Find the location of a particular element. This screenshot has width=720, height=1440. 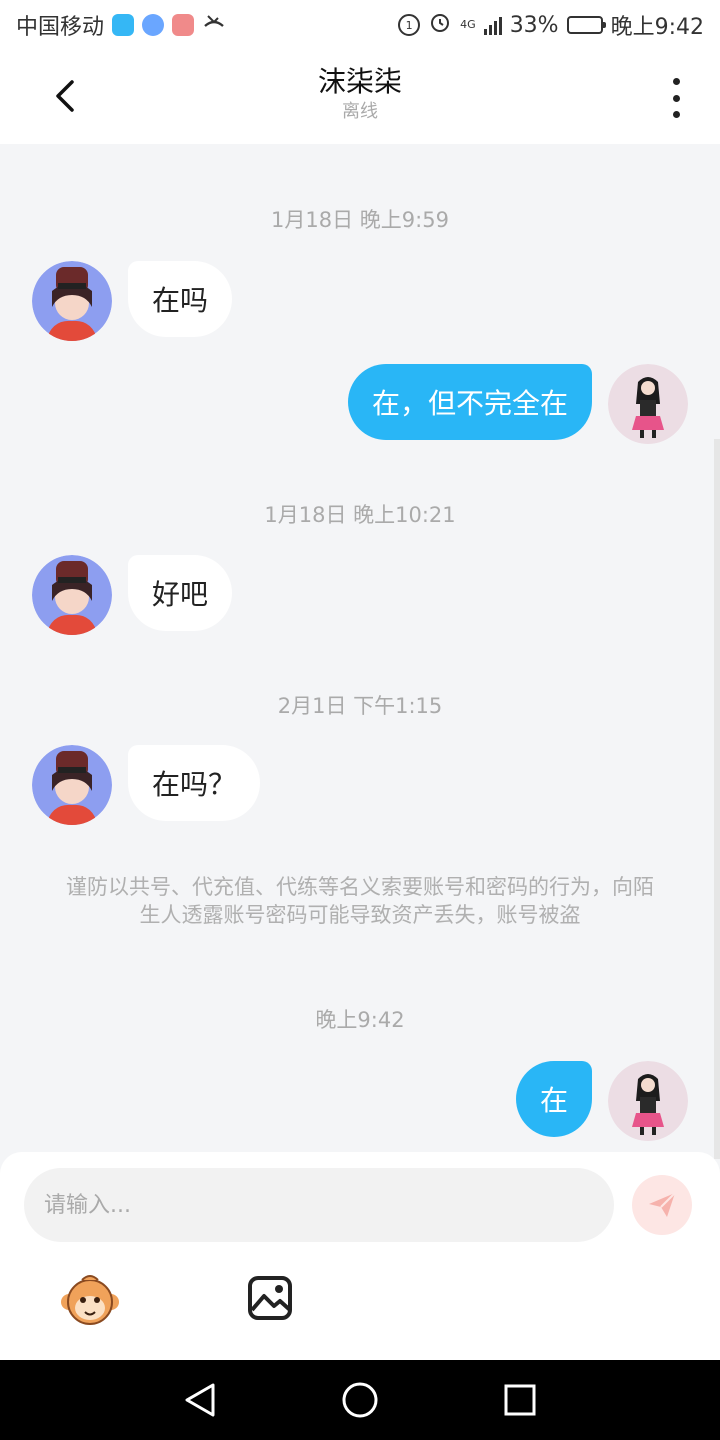

timestamp: 1月18日 晚上10:21 is located at coordinates (360, 515).